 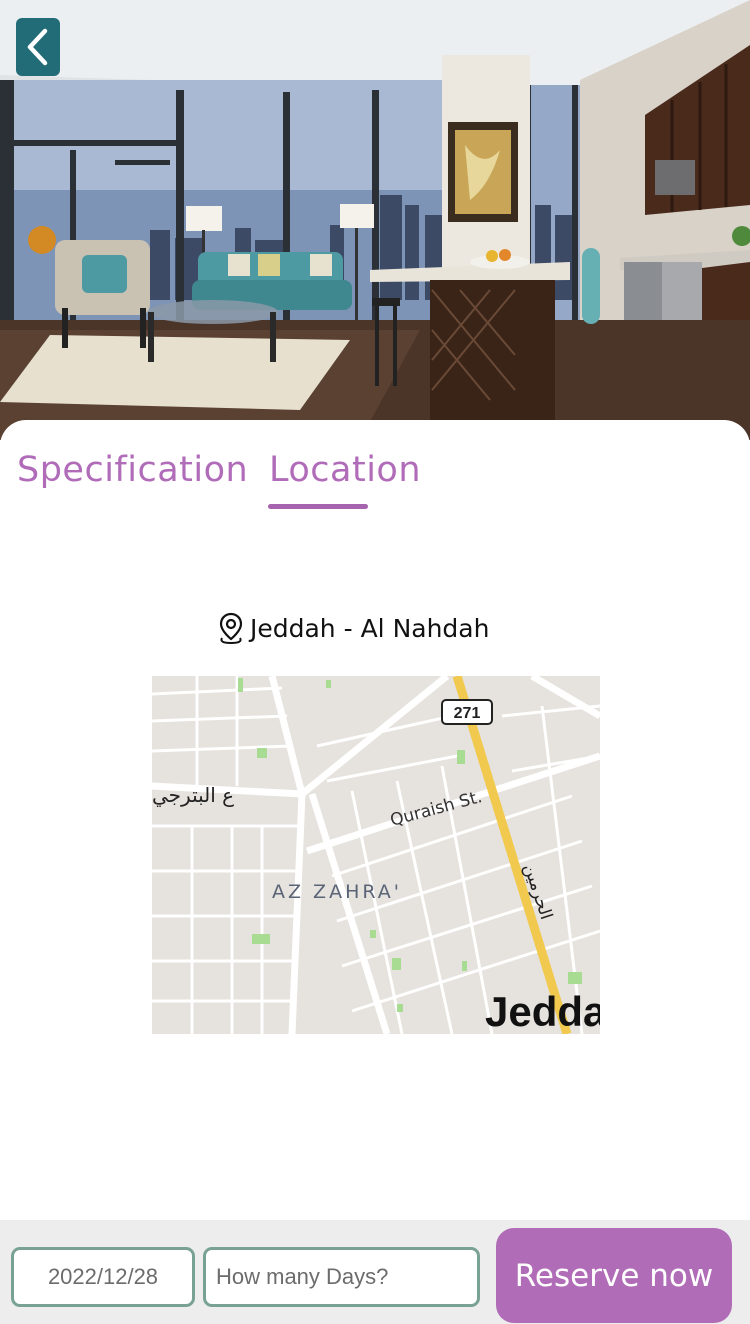 What do you see at coordinates (614, 1275) in the screenshot?
I see `reserve-now-button: Reserve now` at bounding box center [614, 1275].